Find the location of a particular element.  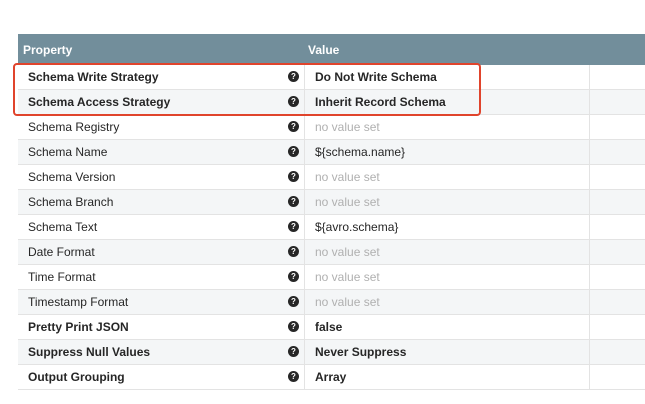

table-row: Schema Version? no value set is located at coordinates (331, 177).